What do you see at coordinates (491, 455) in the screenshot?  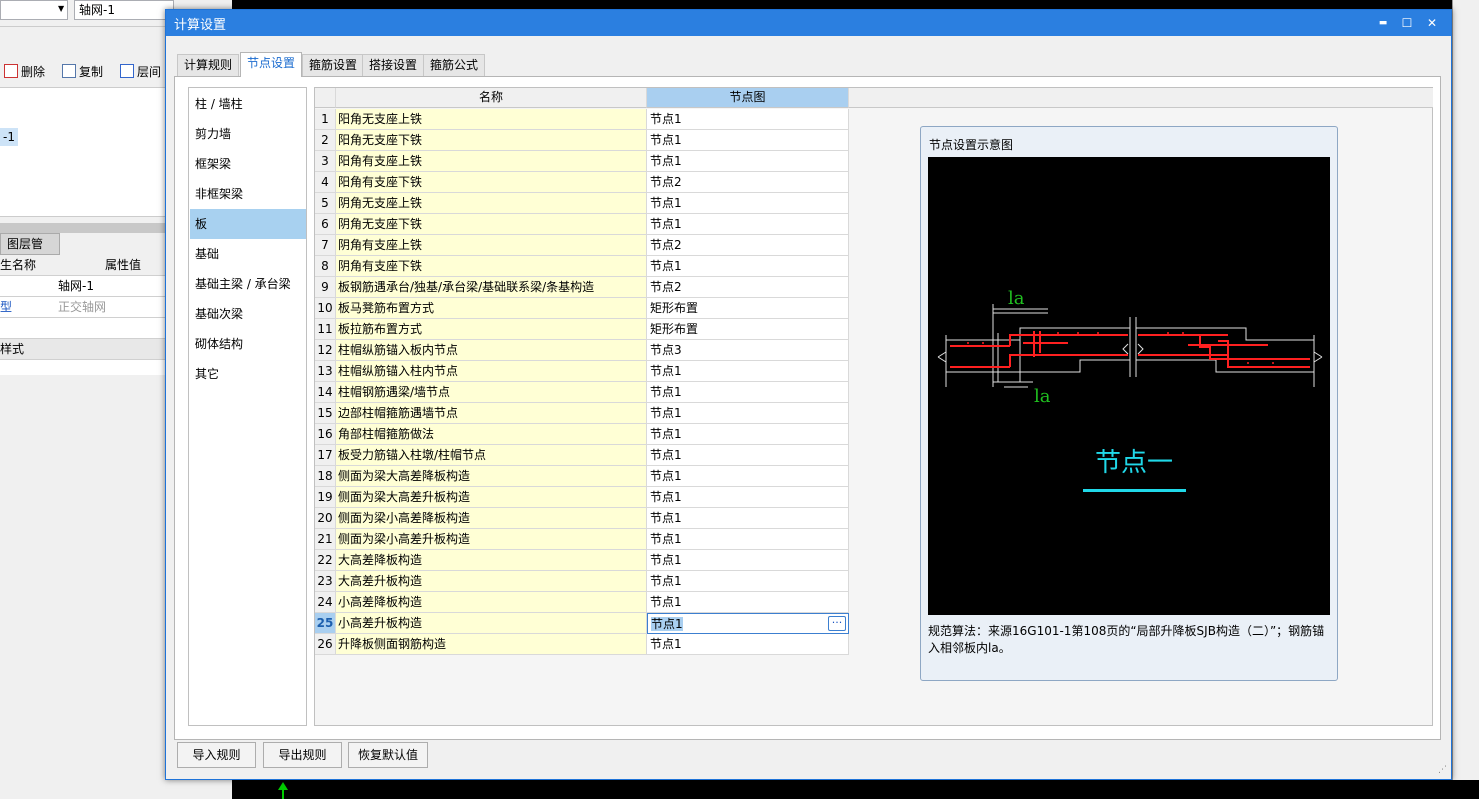 I see `row-name-cell: 板受力筋锚入柱墩/柱帽节点` at bounding box center [491, 455].